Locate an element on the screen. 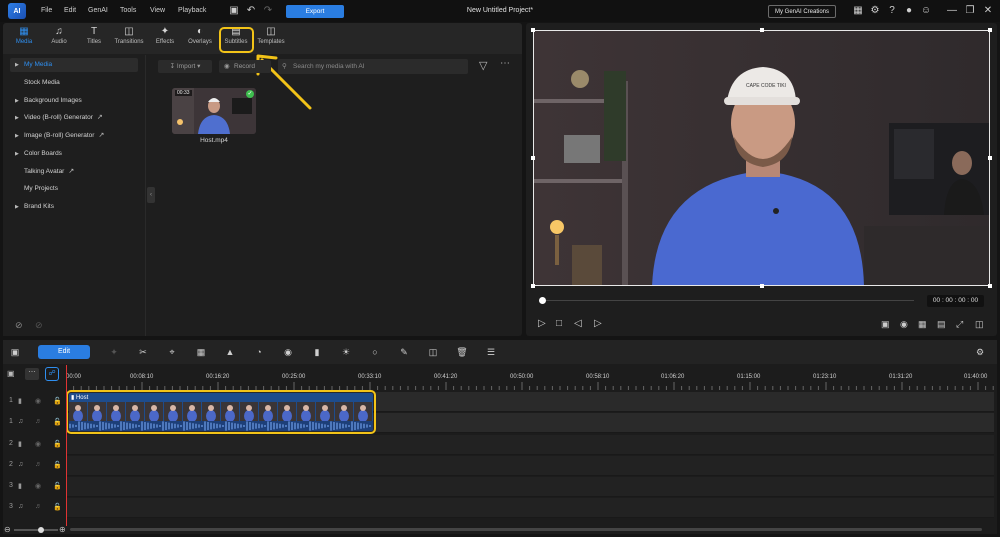  undock-icon: ◫ is located at coordinates (979, 324).